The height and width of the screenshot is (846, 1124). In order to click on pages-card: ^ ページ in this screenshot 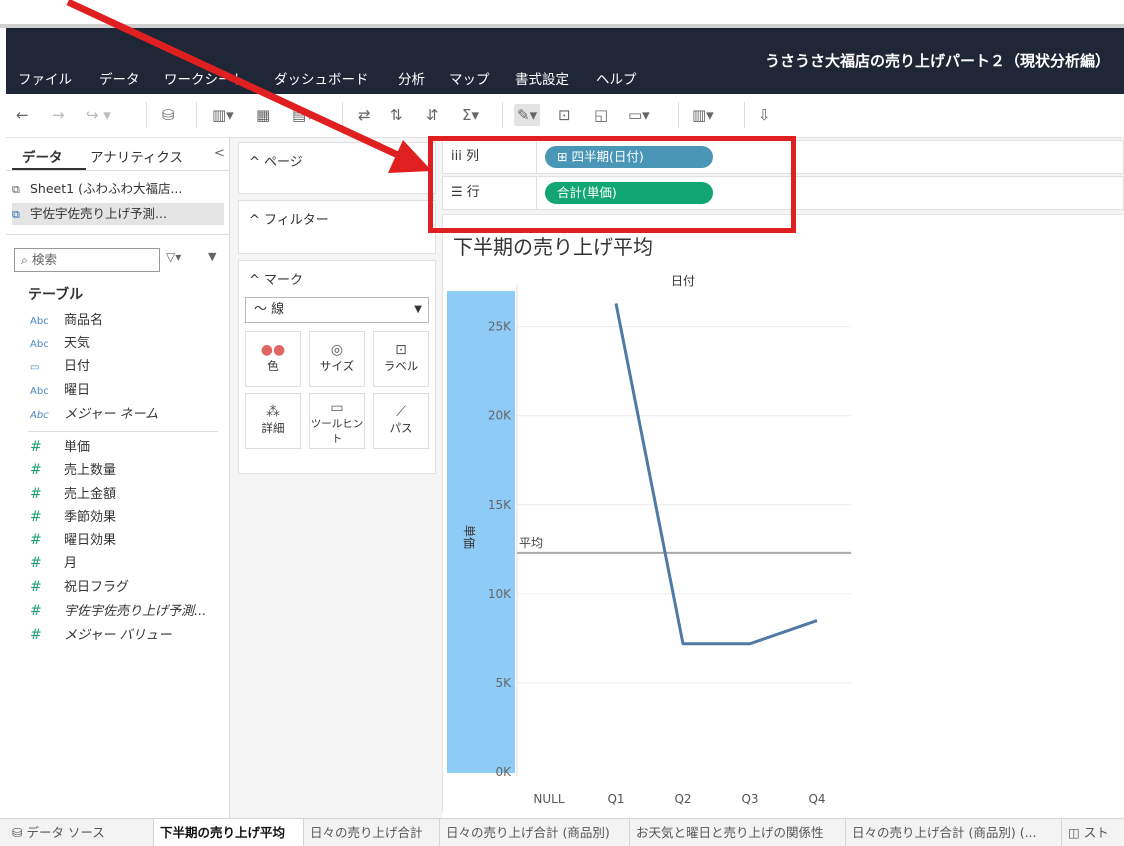, I will do `click(337, 168)`.